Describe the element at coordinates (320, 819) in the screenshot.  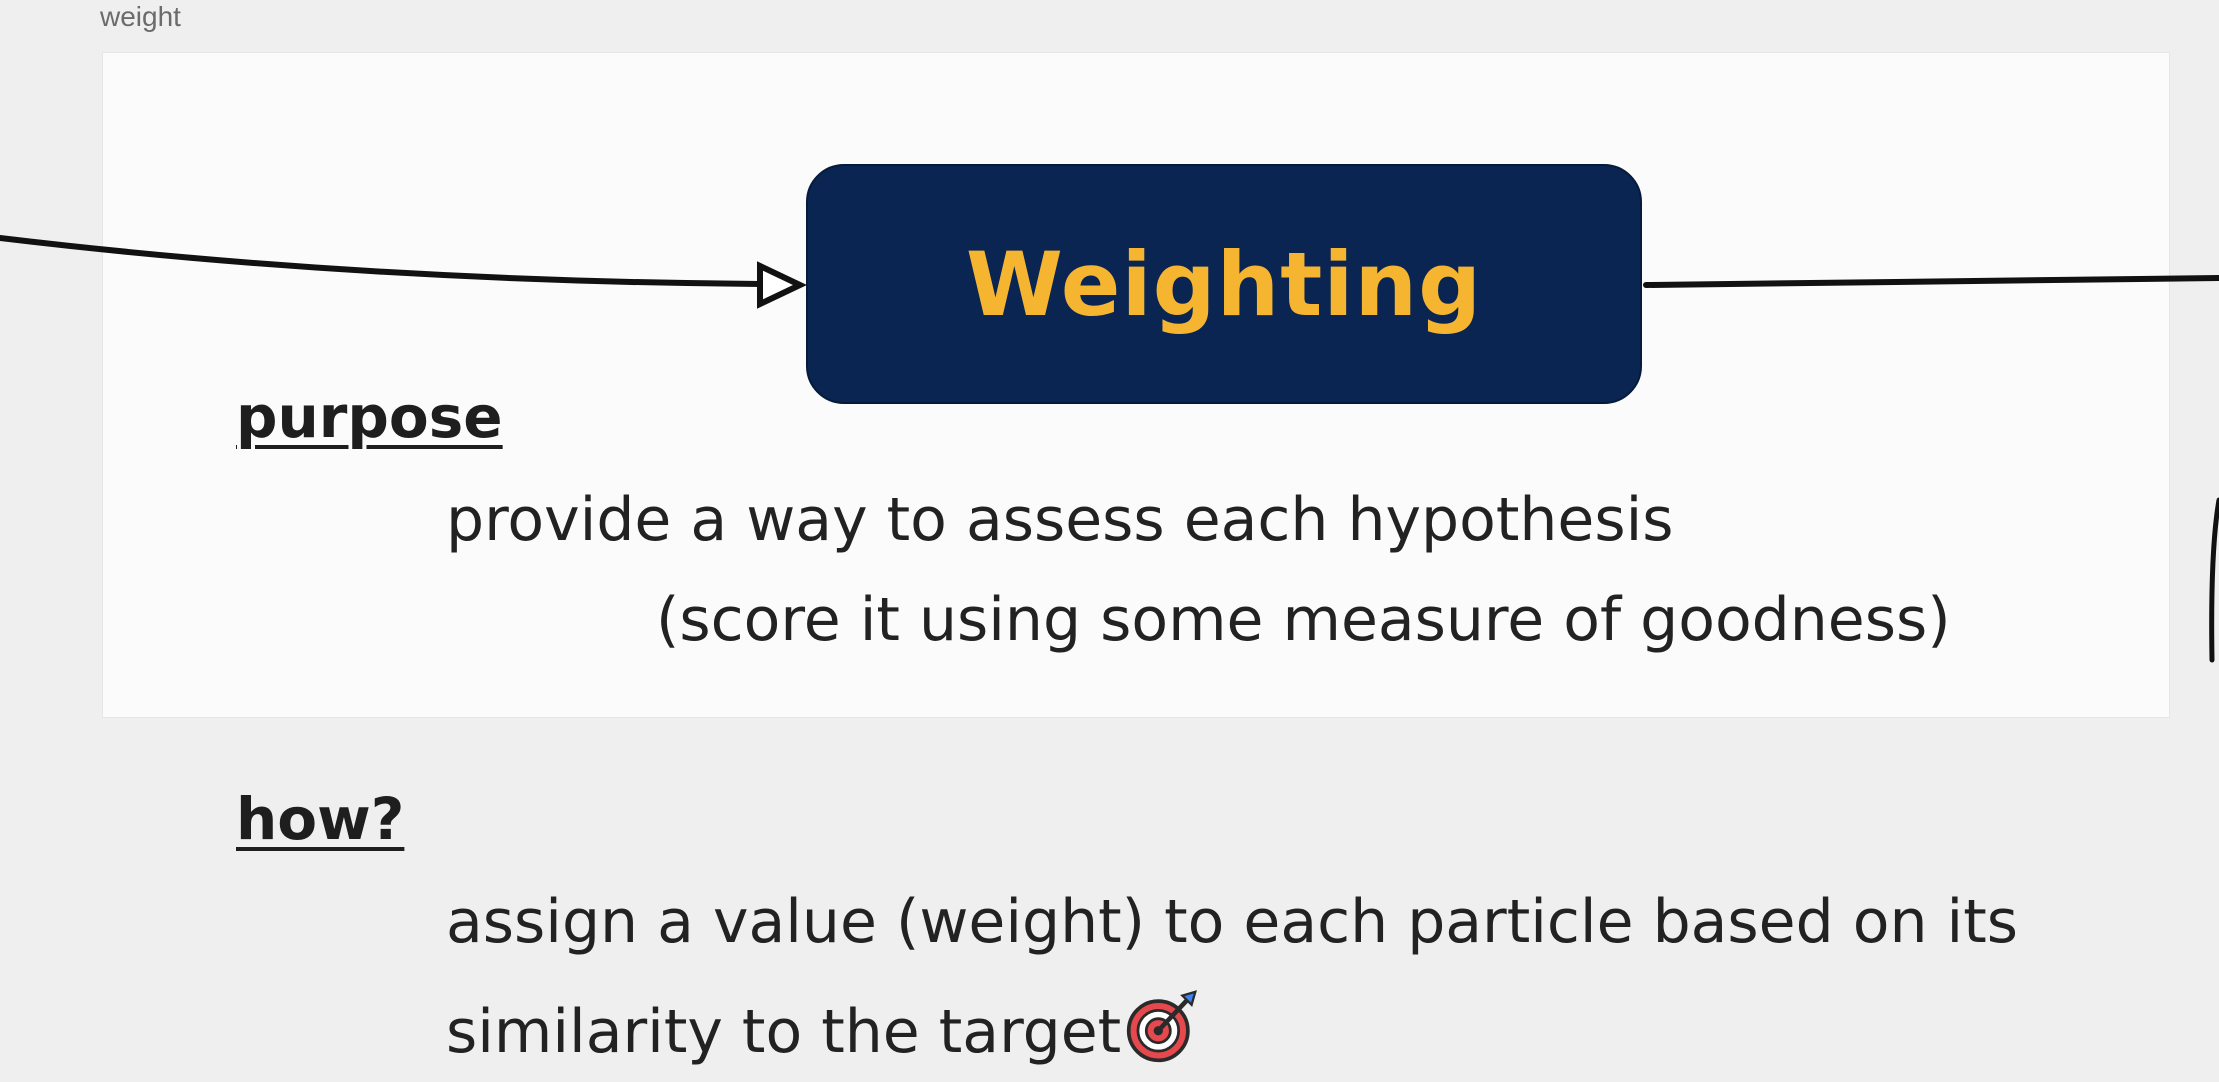
I see `how-heading: how?` at that location.